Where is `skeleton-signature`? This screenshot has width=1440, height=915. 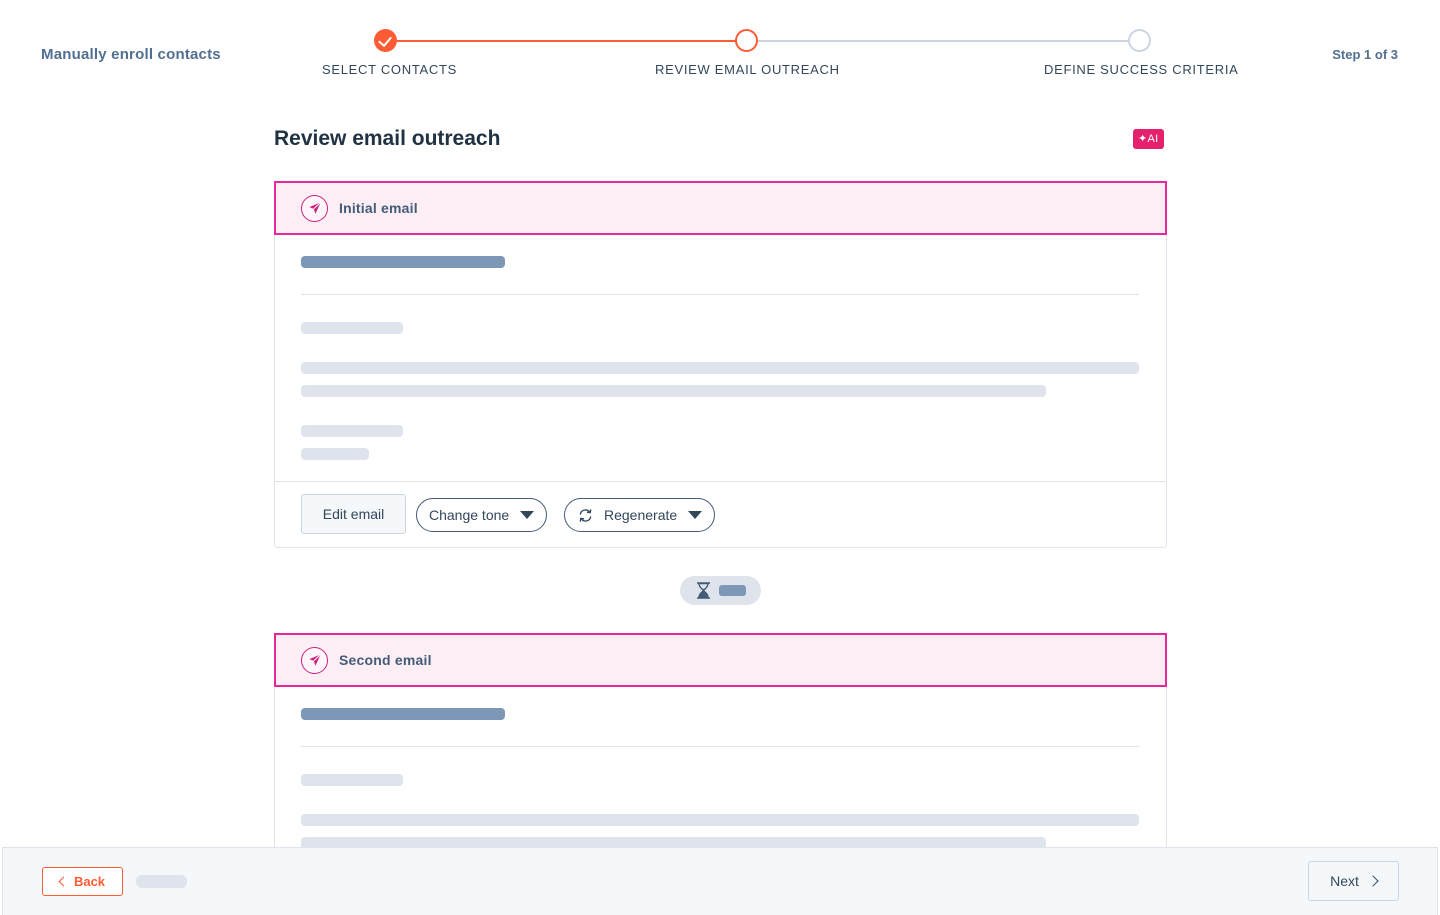 skeleton-signature is located at coordinates (335, 454).